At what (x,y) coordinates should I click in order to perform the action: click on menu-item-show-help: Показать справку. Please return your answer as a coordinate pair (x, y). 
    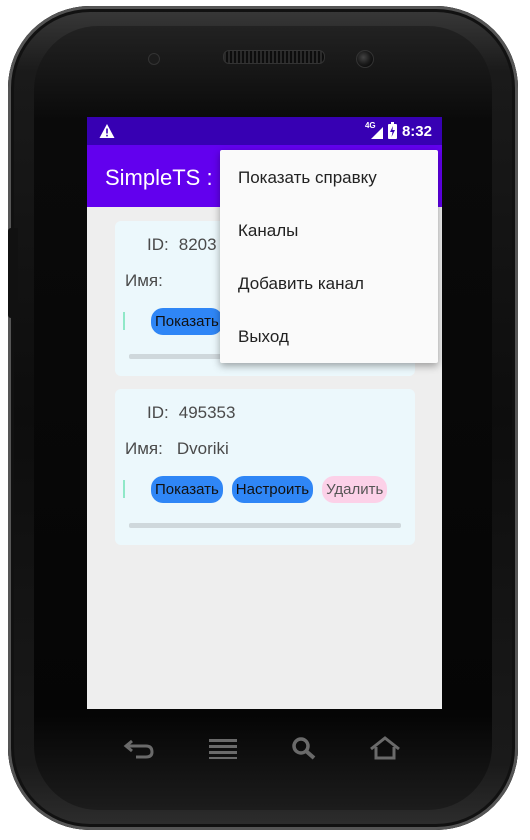
    Looking at the image, I should click on (307, 178).